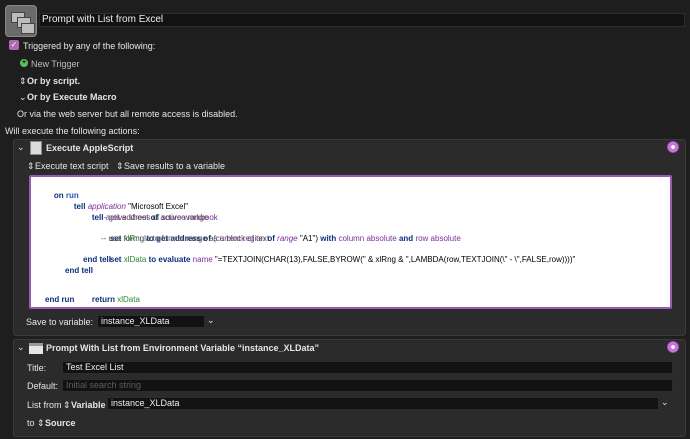  I want to click on list-from-variable-field: instance_XLData, so click(383, 403).